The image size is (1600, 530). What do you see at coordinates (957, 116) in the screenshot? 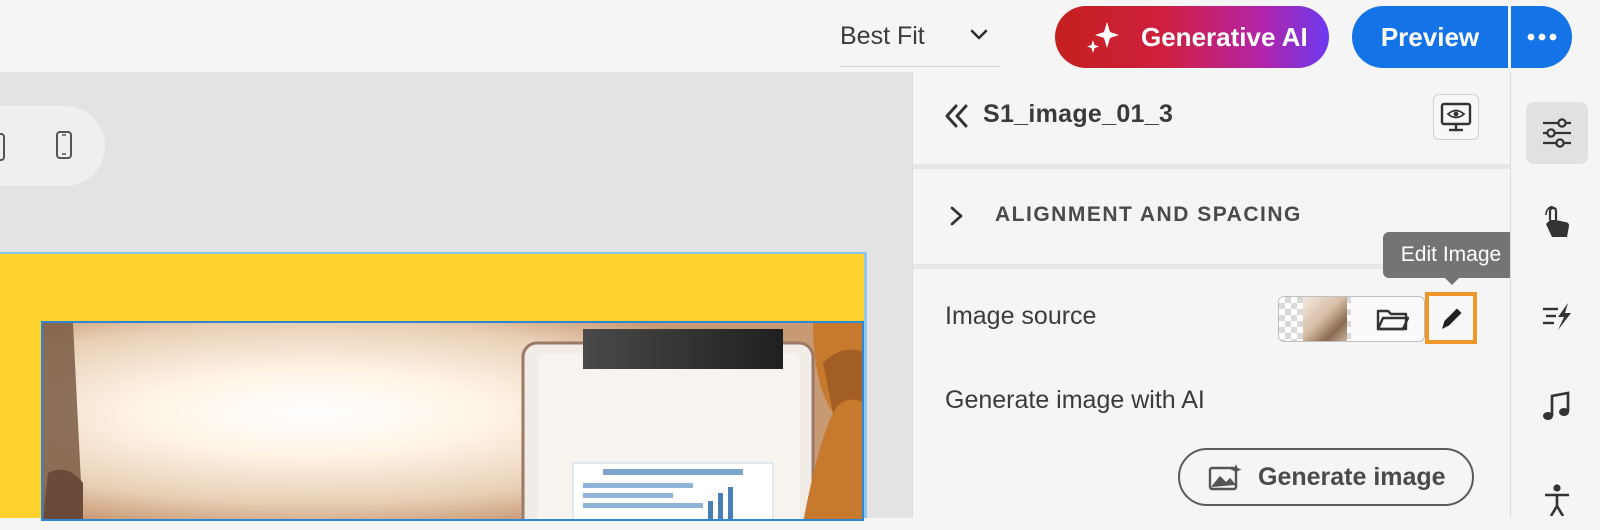
I see `double-chevron-left-icon` at bounding box center [957, 116].